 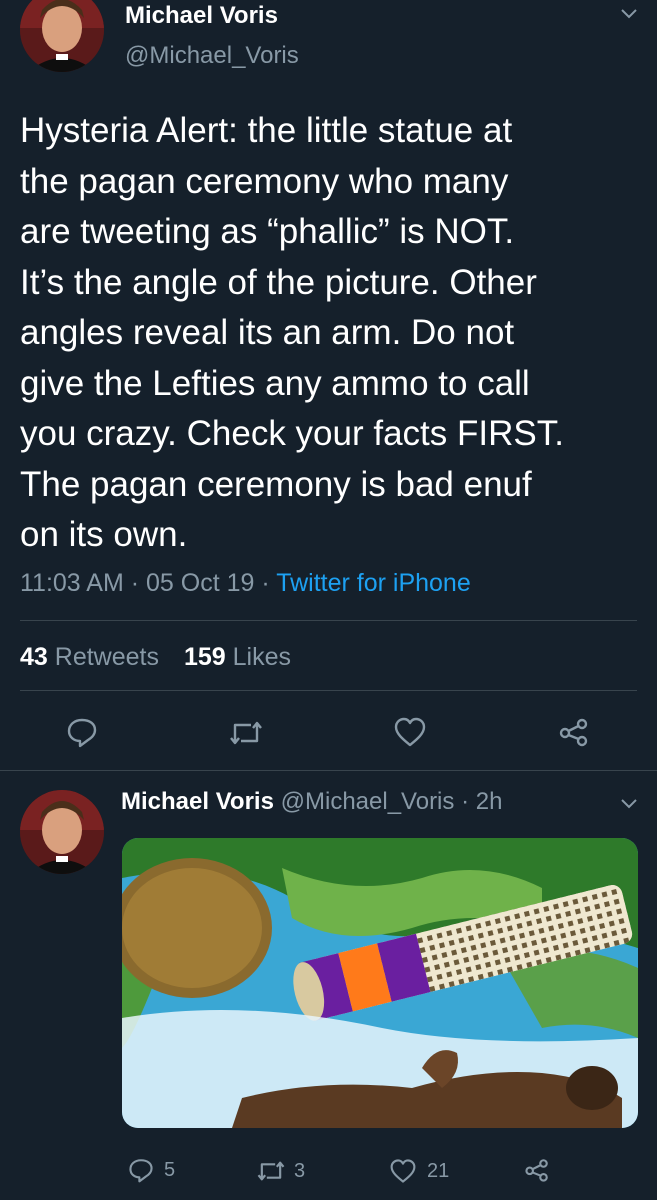 I want to click on tweet-time: 11:03 AM, so click(x=72, y=583).